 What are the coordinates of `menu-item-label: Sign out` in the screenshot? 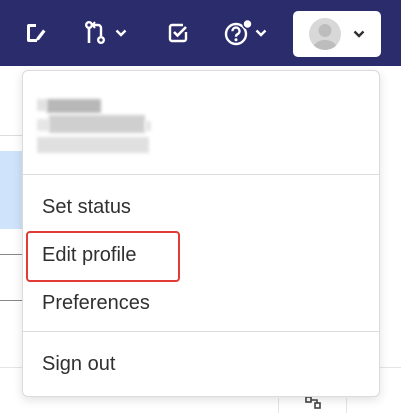 It's located at (79, 363).